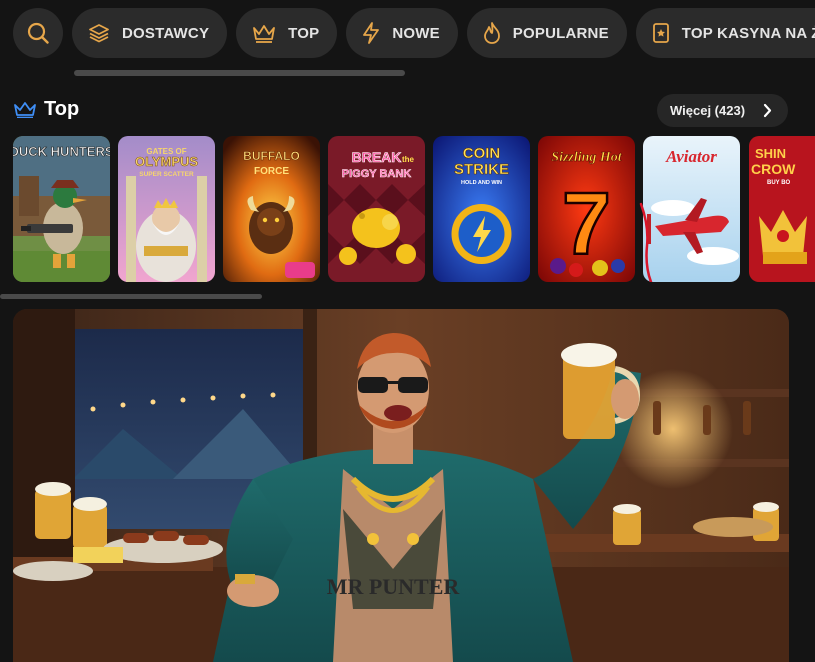 The width and height of the screenshot is (815, 662). I want to click on tile-subtitle: PIGGY BANK, so click(377, 174).